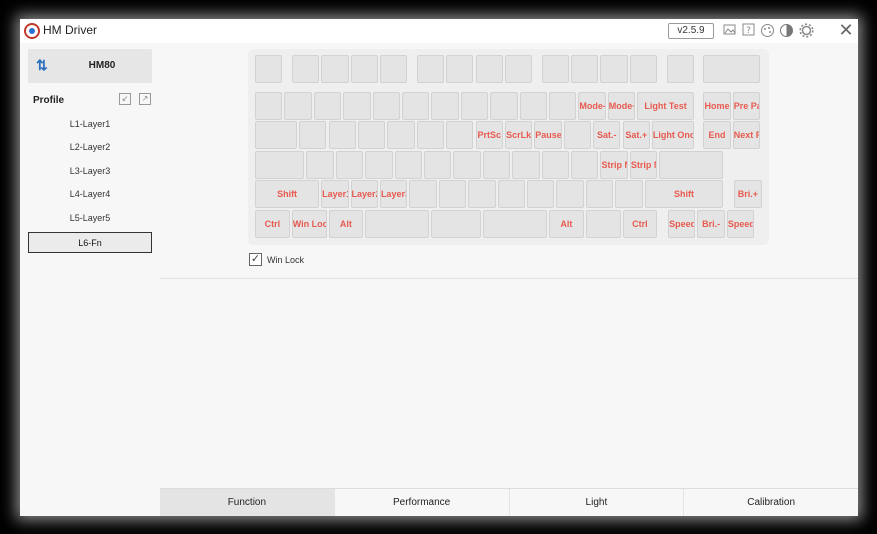  Describe the element at coordinates (607, 135) in the screenshot. I see `key-sat: Sat.-` at that location.